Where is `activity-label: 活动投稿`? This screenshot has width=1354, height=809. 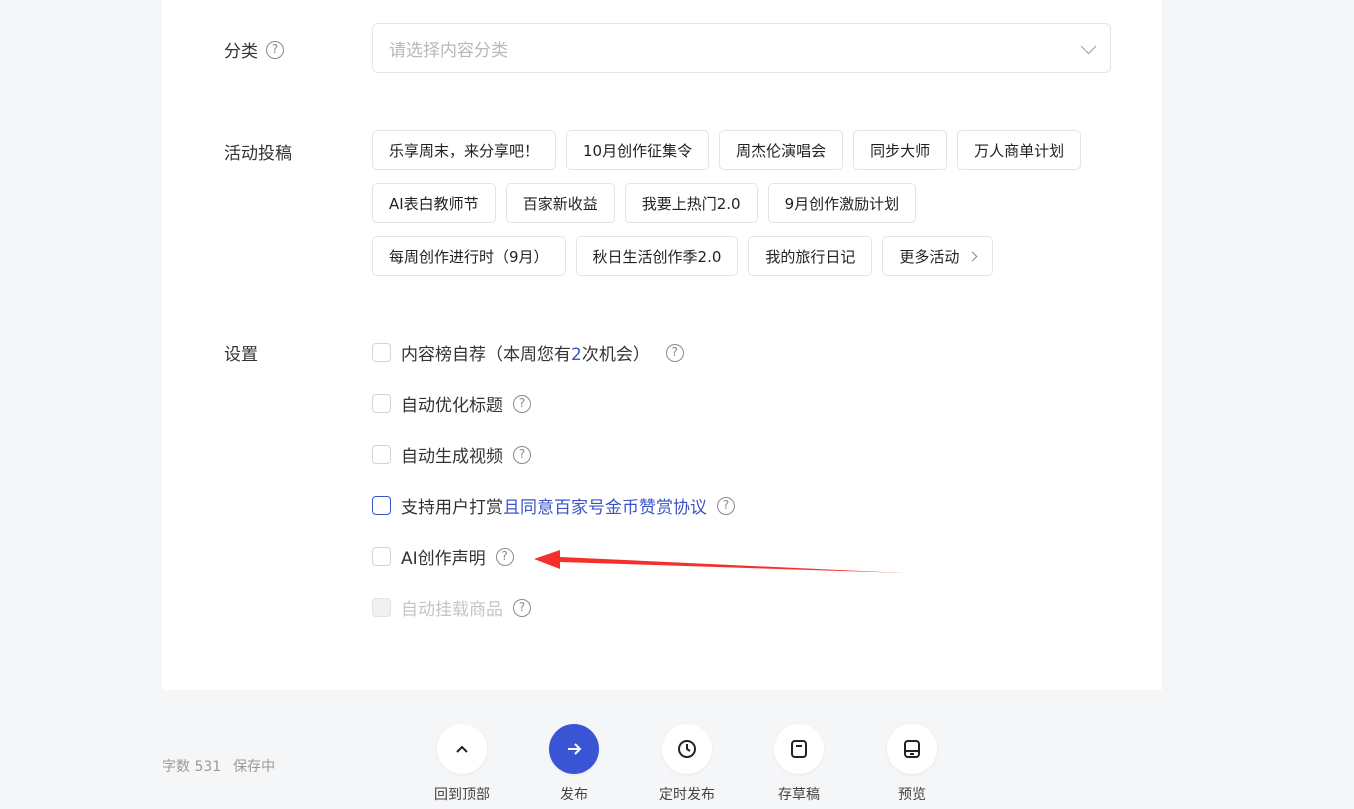 activity-label: 活动投稿 is located at coordinates (258, 154).